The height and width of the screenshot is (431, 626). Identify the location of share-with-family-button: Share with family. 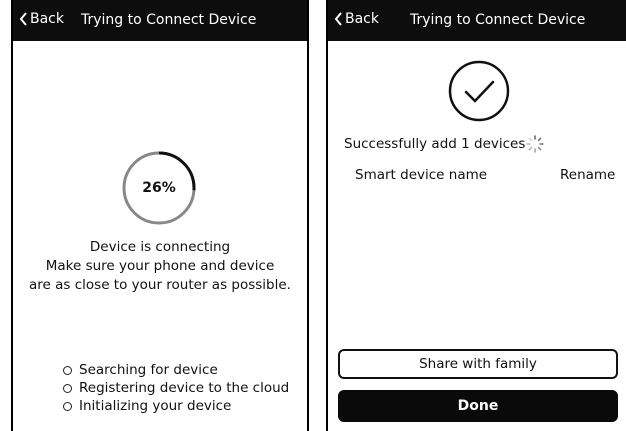
(478, 364).